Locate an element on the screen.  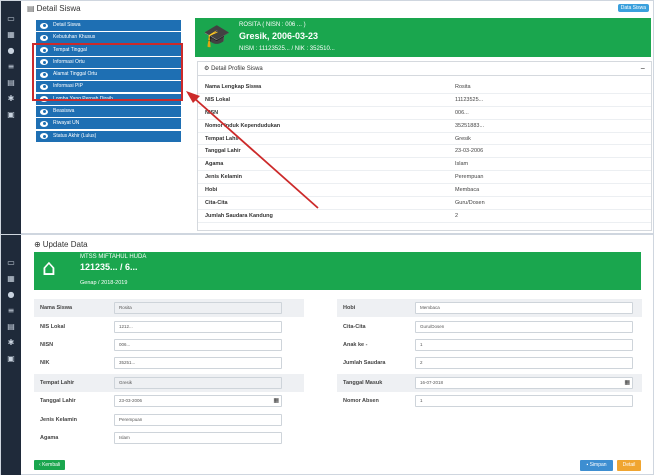
field-tempat-lahir: Tempat Lahir Gresik is located at coordinates (169, 383).